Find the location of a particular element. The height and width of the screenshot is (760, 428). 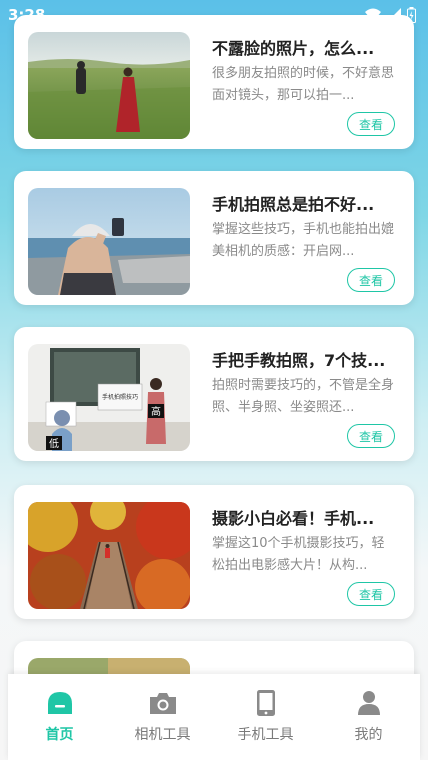

signal-icon is located at coordinates (394, 15).